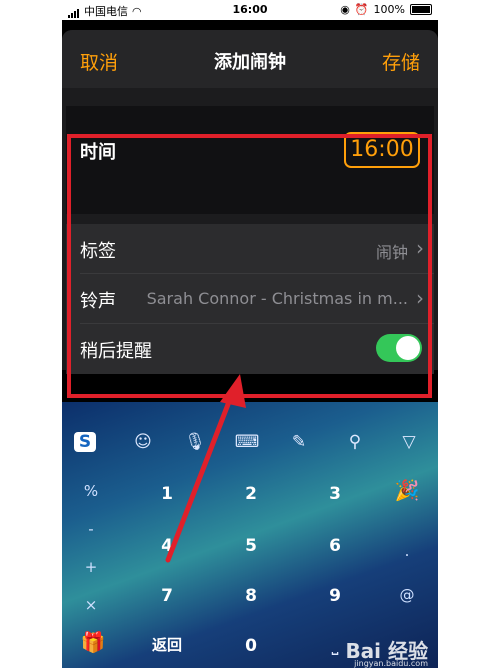 This screenshot has width=500, height=668. I want to click on symbol-key: -, so click(91, 529).